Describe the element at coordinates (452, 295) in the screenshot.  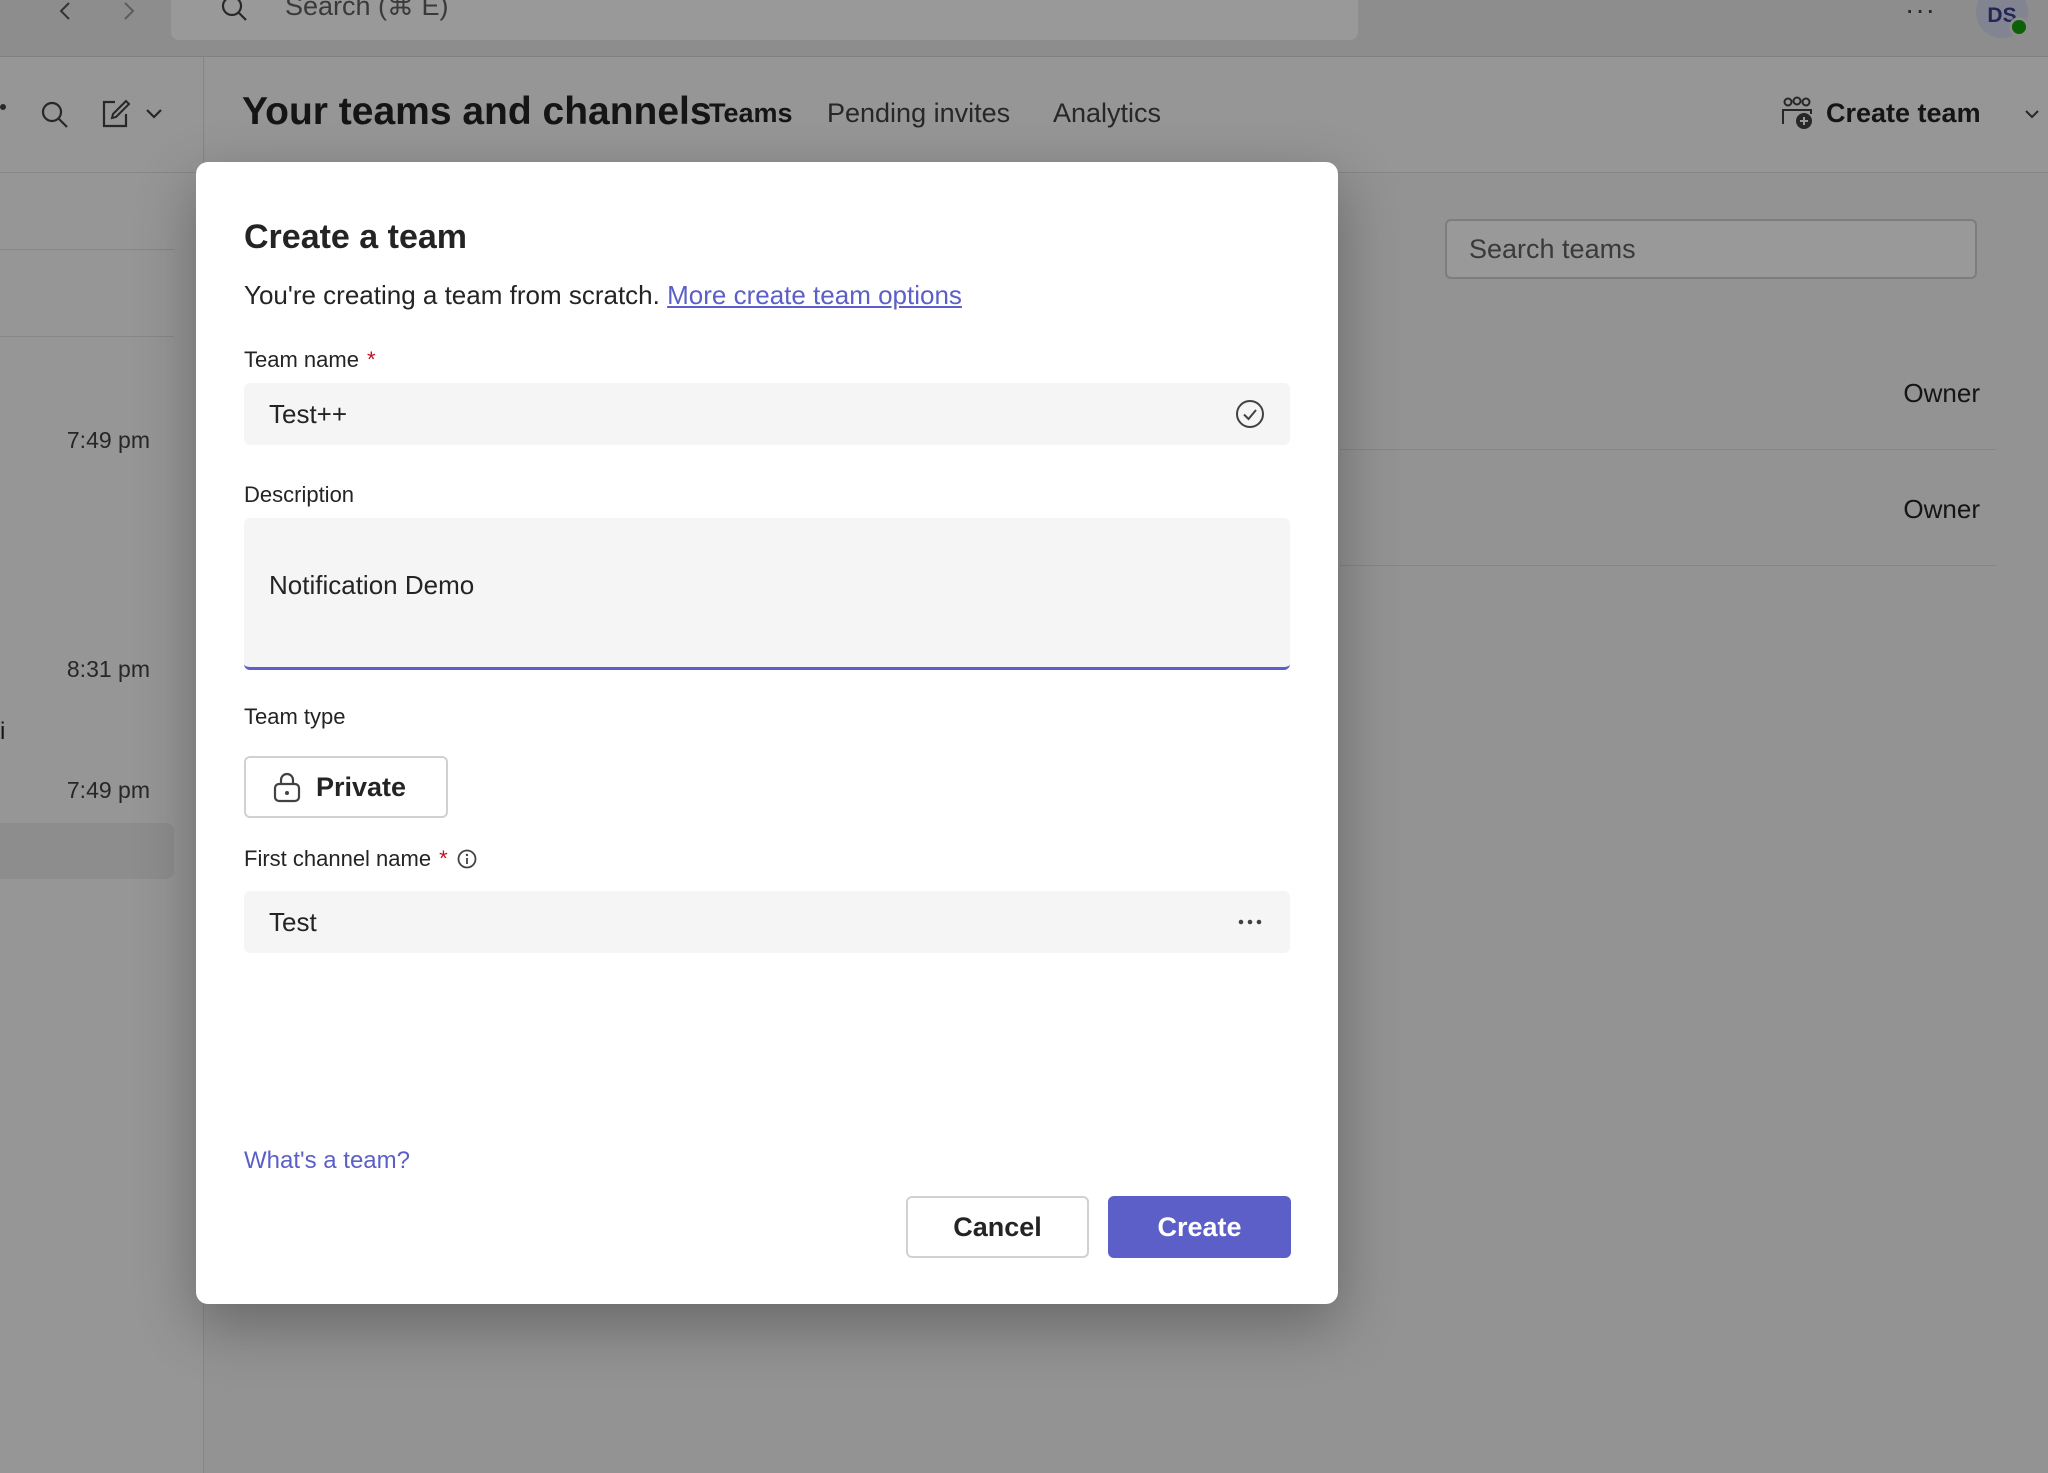
I see `dialog-subtitle-text: You're creating a team from scratch.` at that location.